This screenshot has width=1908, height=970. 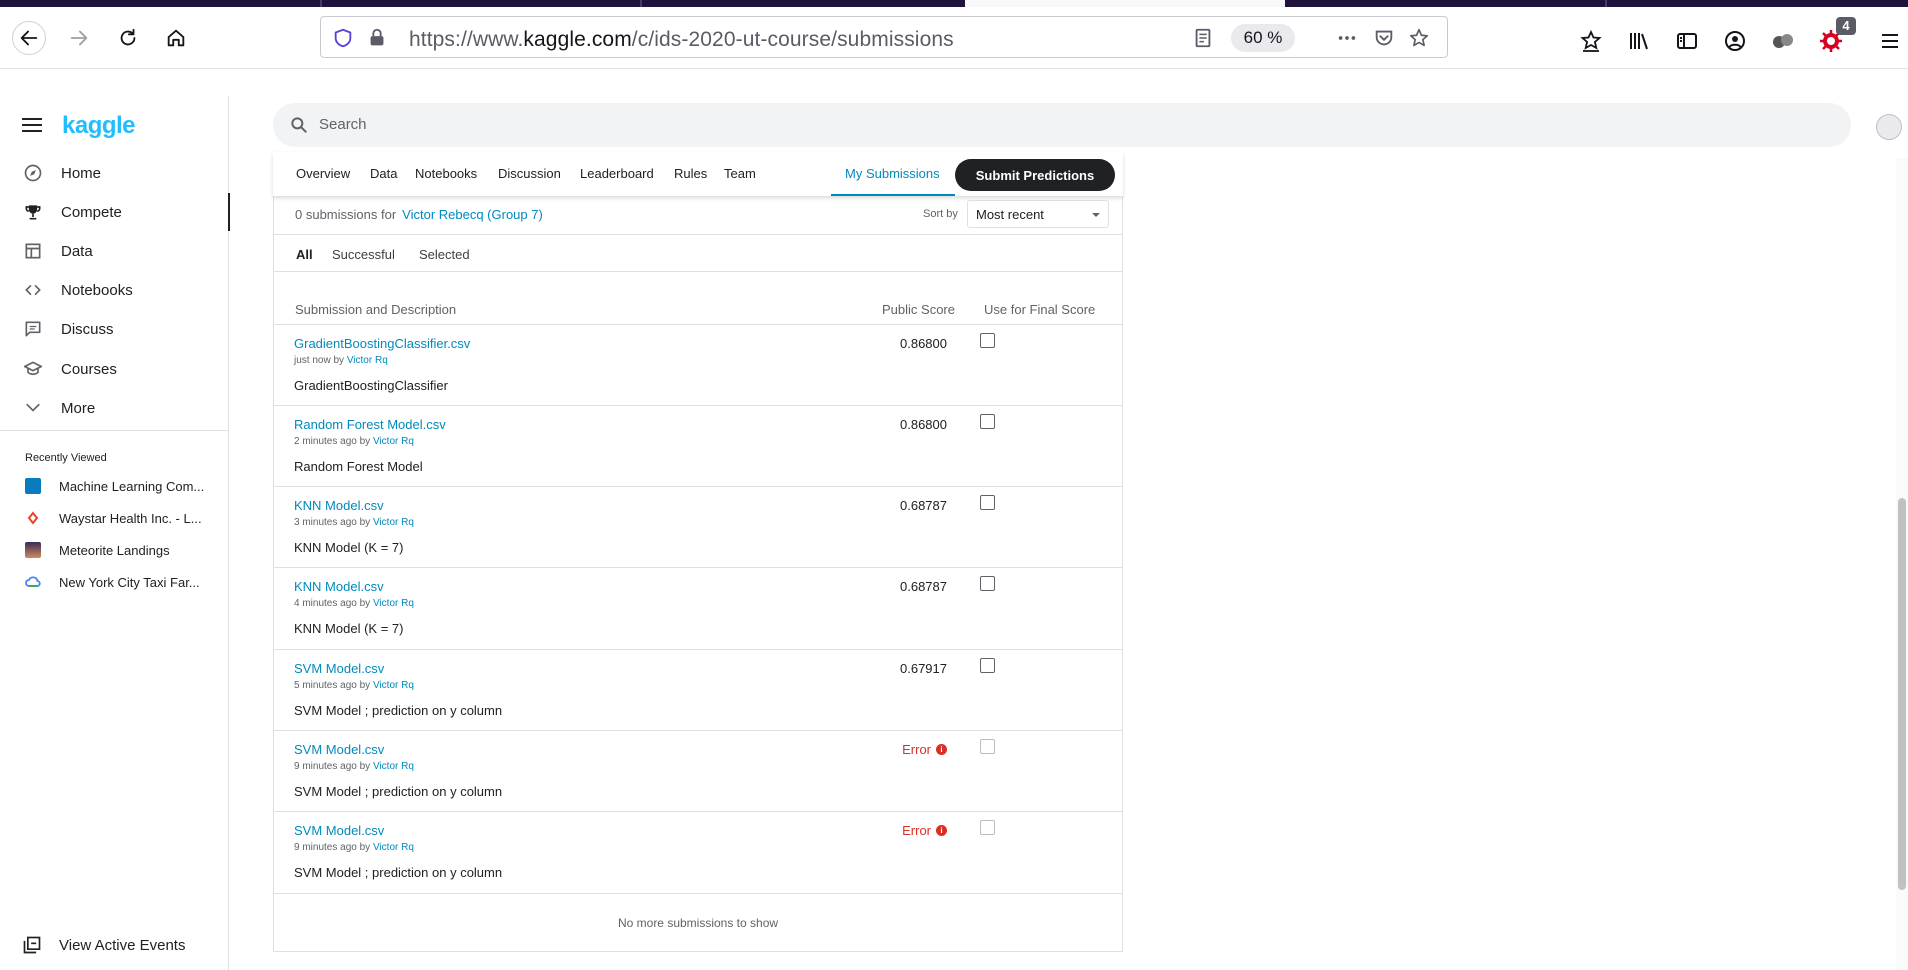 I want to click on sidebar-item-label: Compete, so click(x=91, y=212).